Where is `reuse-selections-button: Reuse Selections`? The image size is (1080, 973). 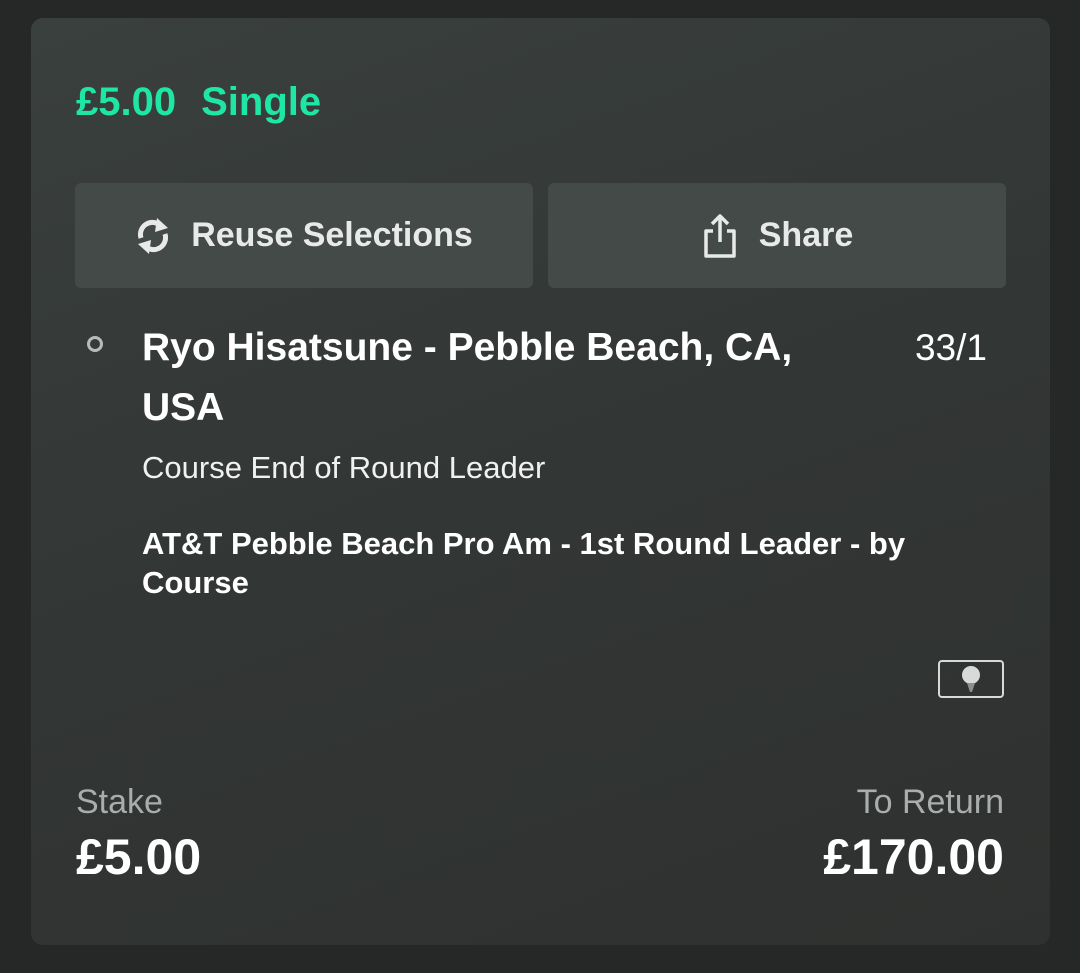
reuse-selections-button: Reuse Selections is located at coordinates (304, 235).